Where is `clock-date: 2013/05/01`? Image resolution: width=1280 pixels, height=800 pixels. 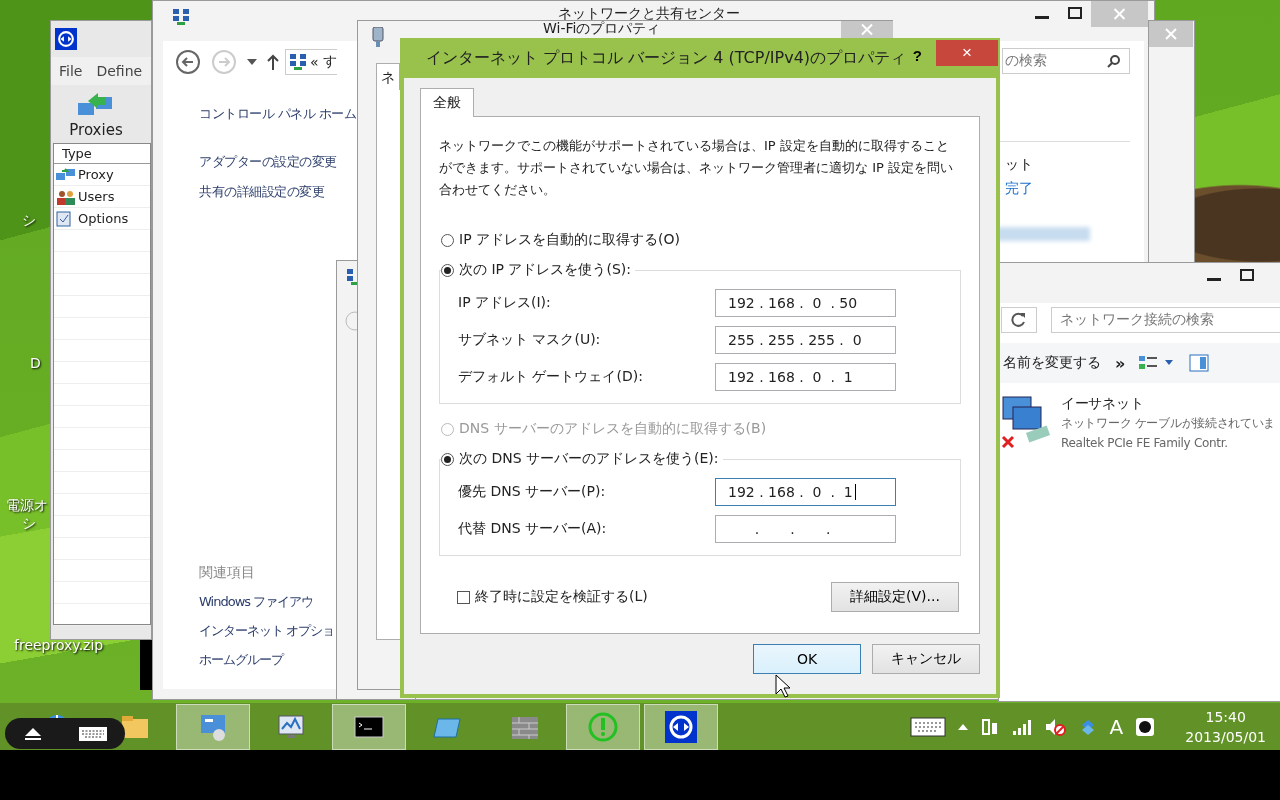
clock-date: 2013/05/01 is located at coordinates (1225, 736).